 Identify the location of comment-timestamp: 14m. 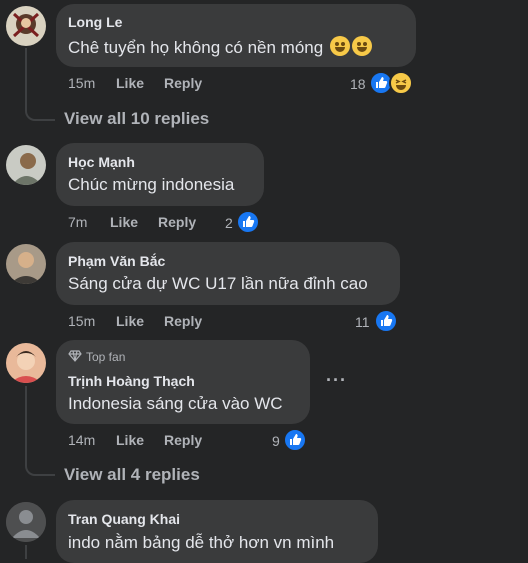
(81, 440).